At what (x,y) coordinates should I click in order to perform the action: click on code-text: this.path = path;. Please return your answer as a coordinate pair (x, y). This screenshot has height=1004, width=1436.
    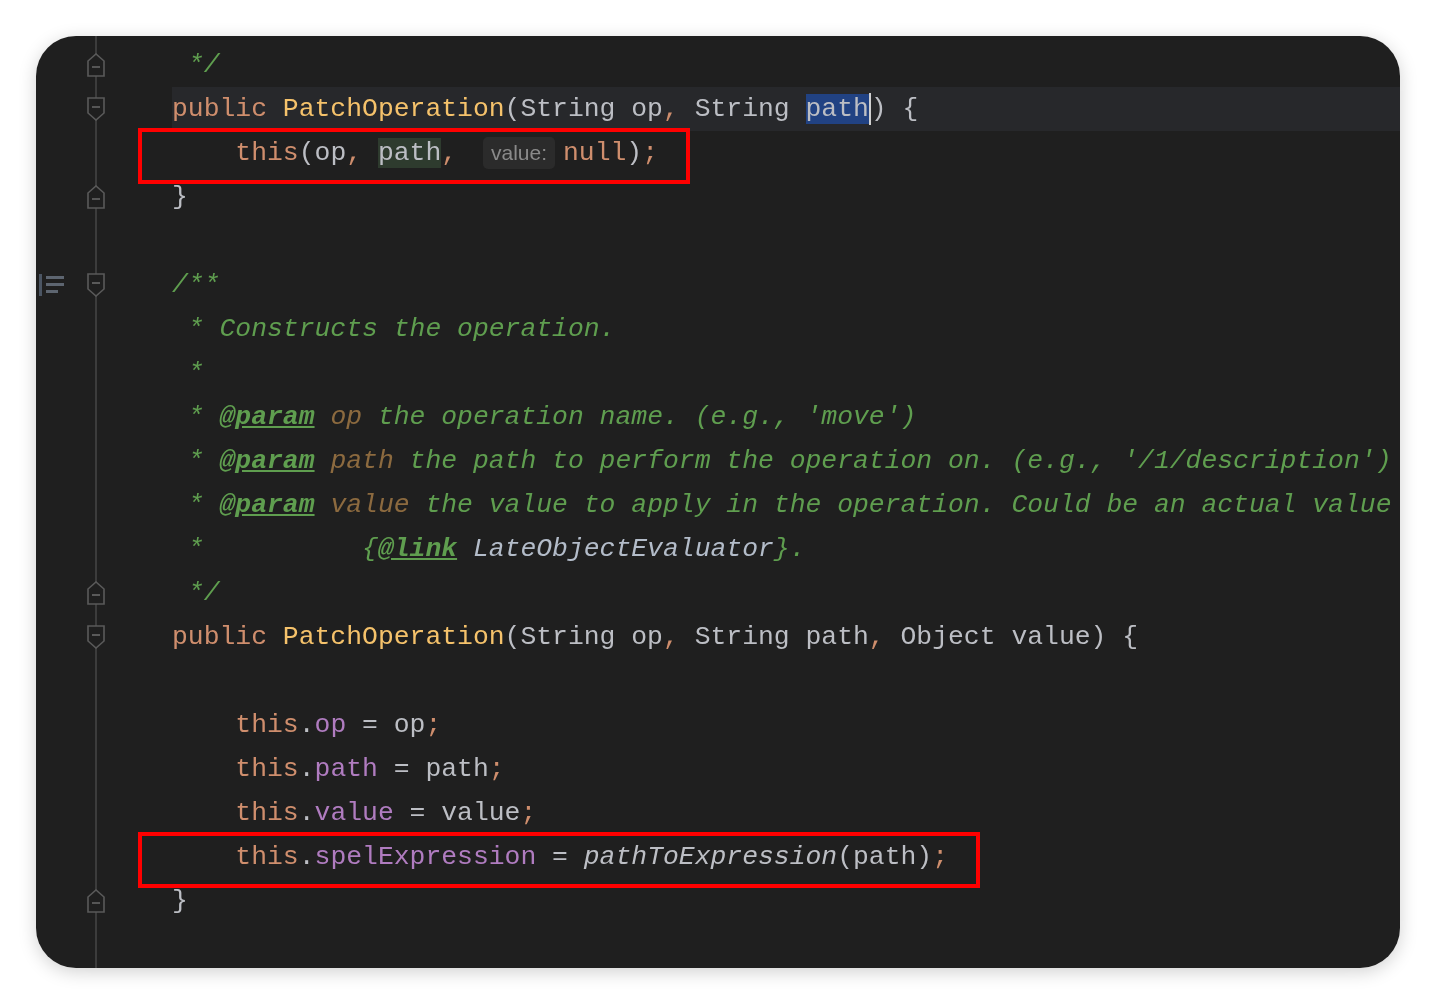
    Looking at the image, I should click on (369, 769).